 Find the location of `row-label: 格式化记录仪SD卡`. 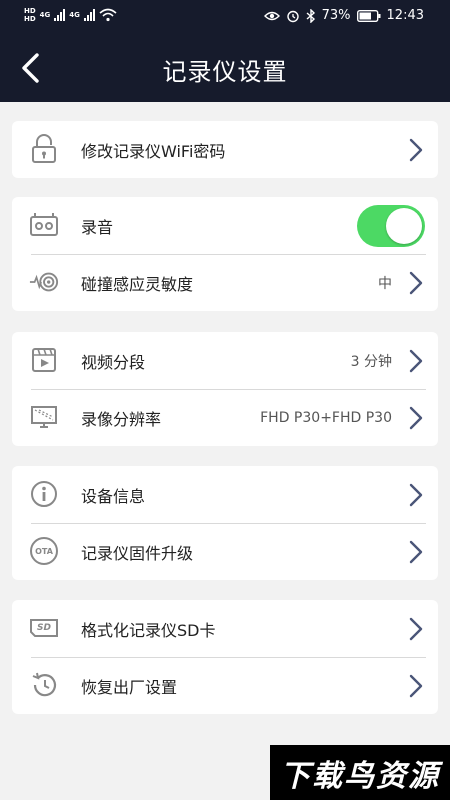

row-label: 格式化记录仪SD卡 is located at coordinates (148, 630).